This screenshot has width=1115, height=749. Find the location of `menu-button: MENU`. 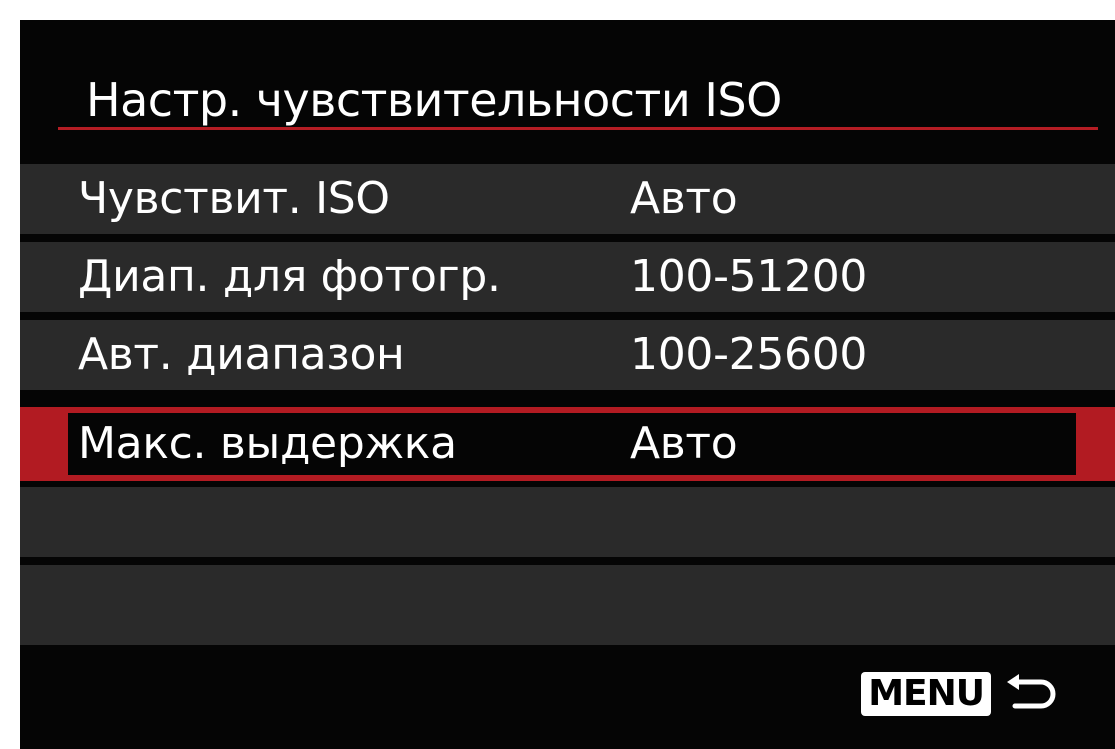

menu-button: MENU is located at coordinates (926, 694).